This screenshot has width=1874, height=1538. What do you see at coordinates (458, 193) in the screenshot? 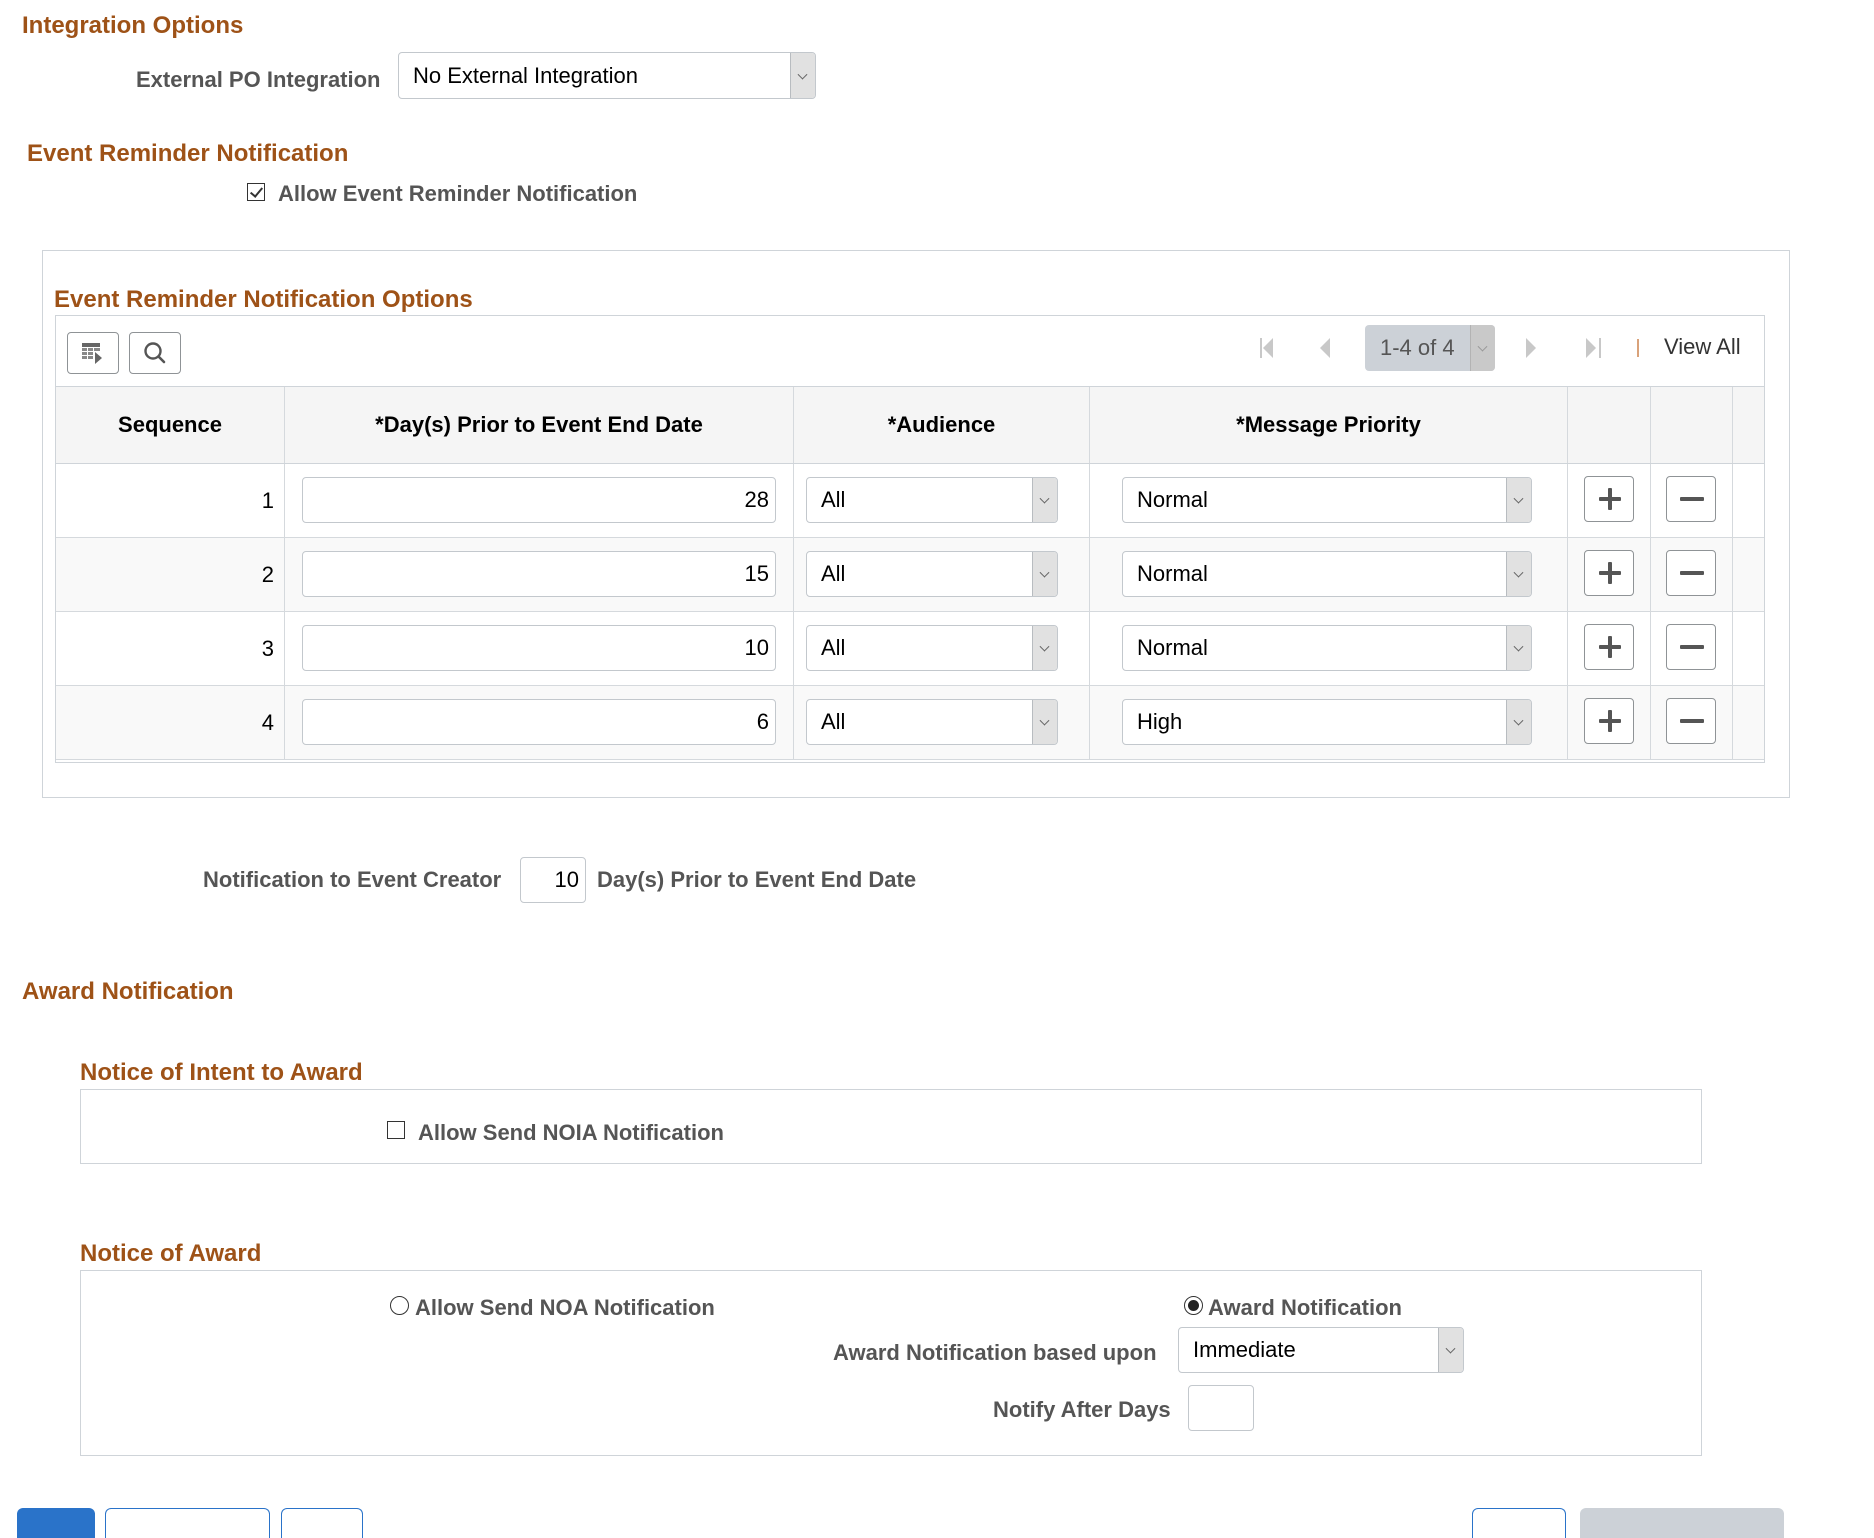
I see `allow-event-reminder-label: Allow Event Reminder Notification` at bounding box center [458, 193].